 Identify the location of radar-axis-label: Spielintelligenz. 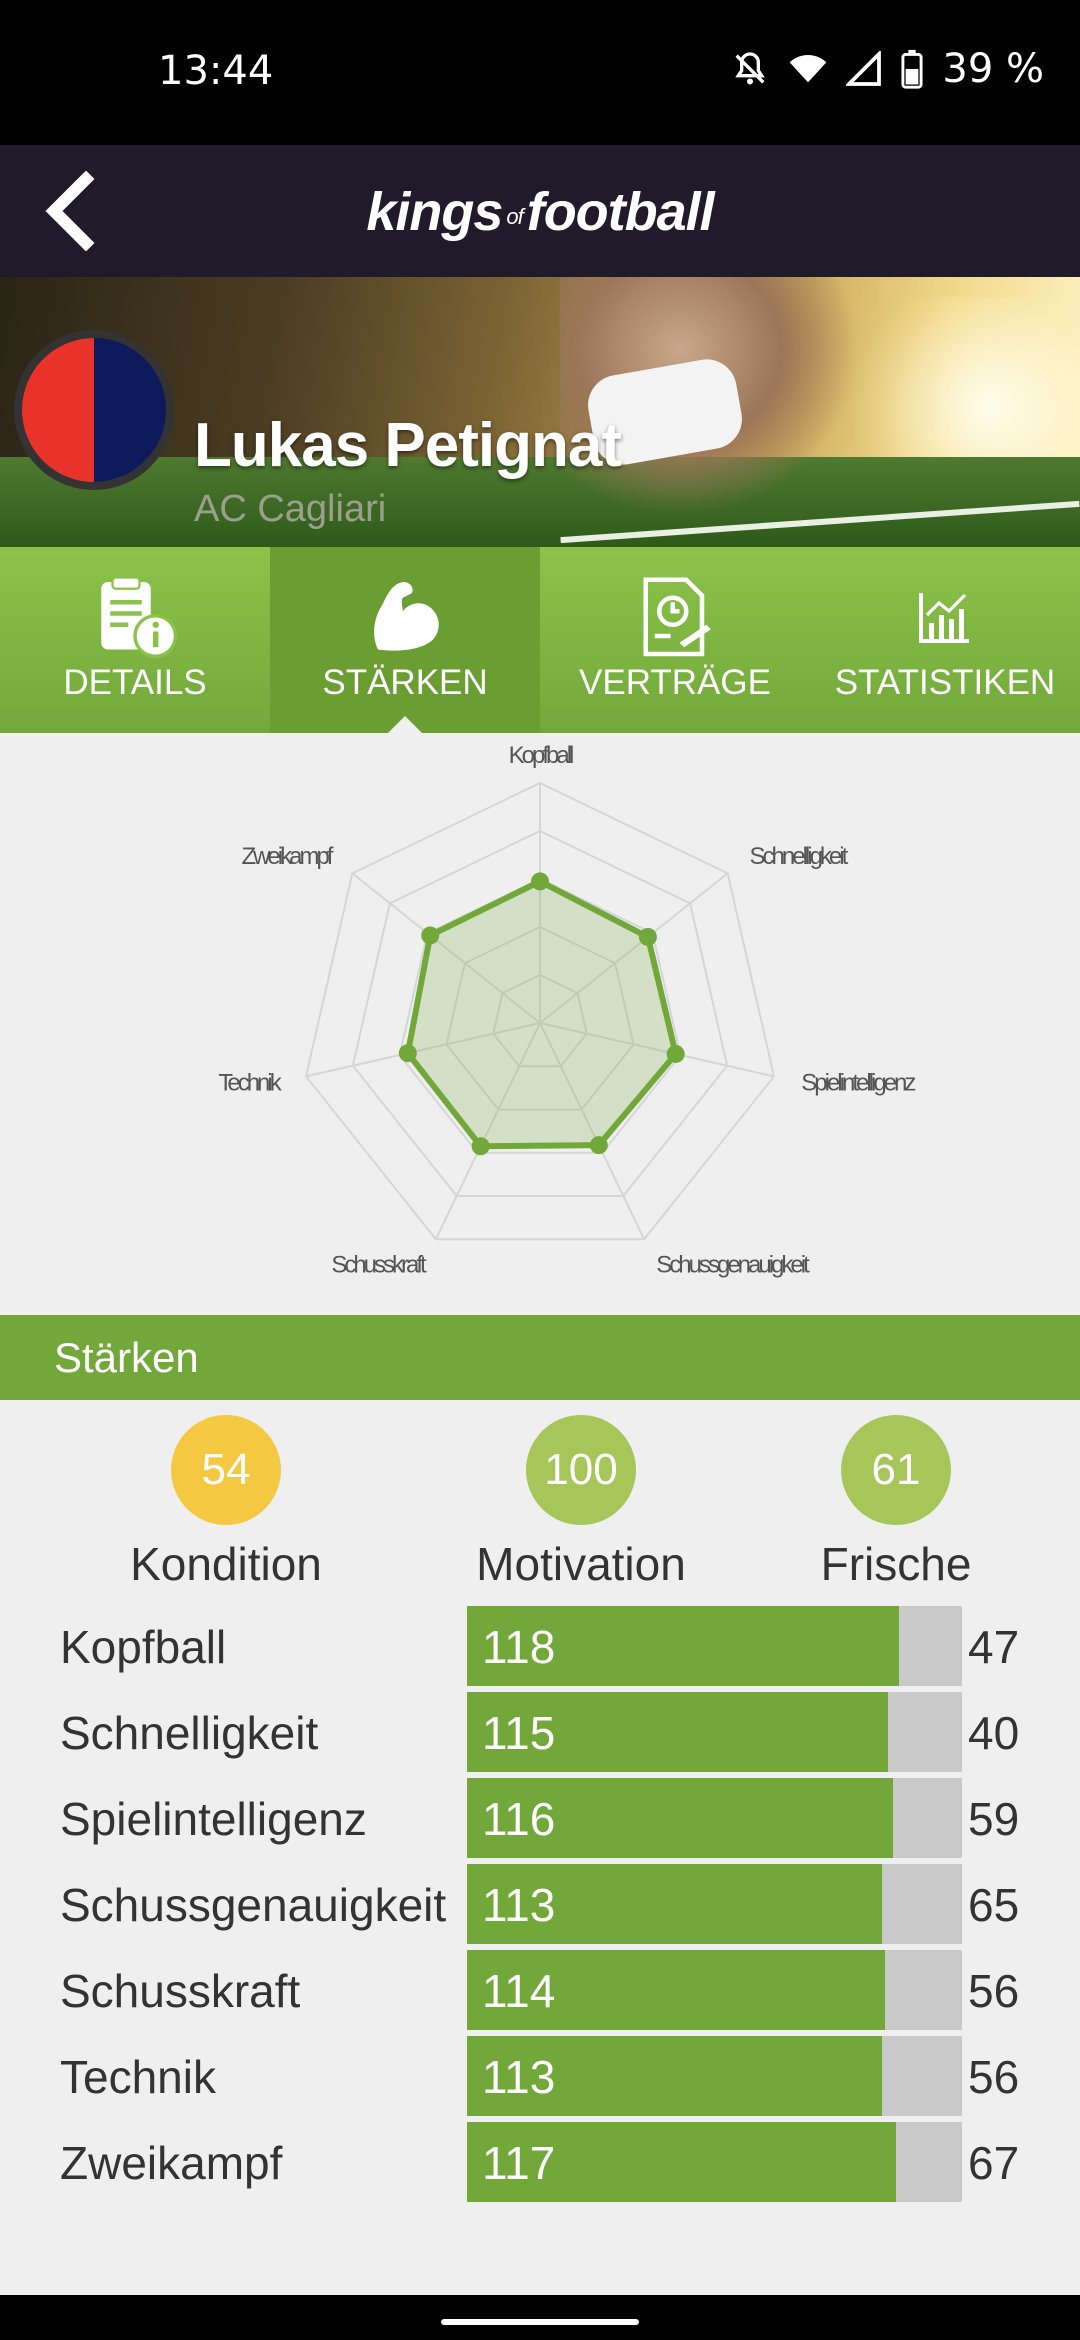
(858, 1083).